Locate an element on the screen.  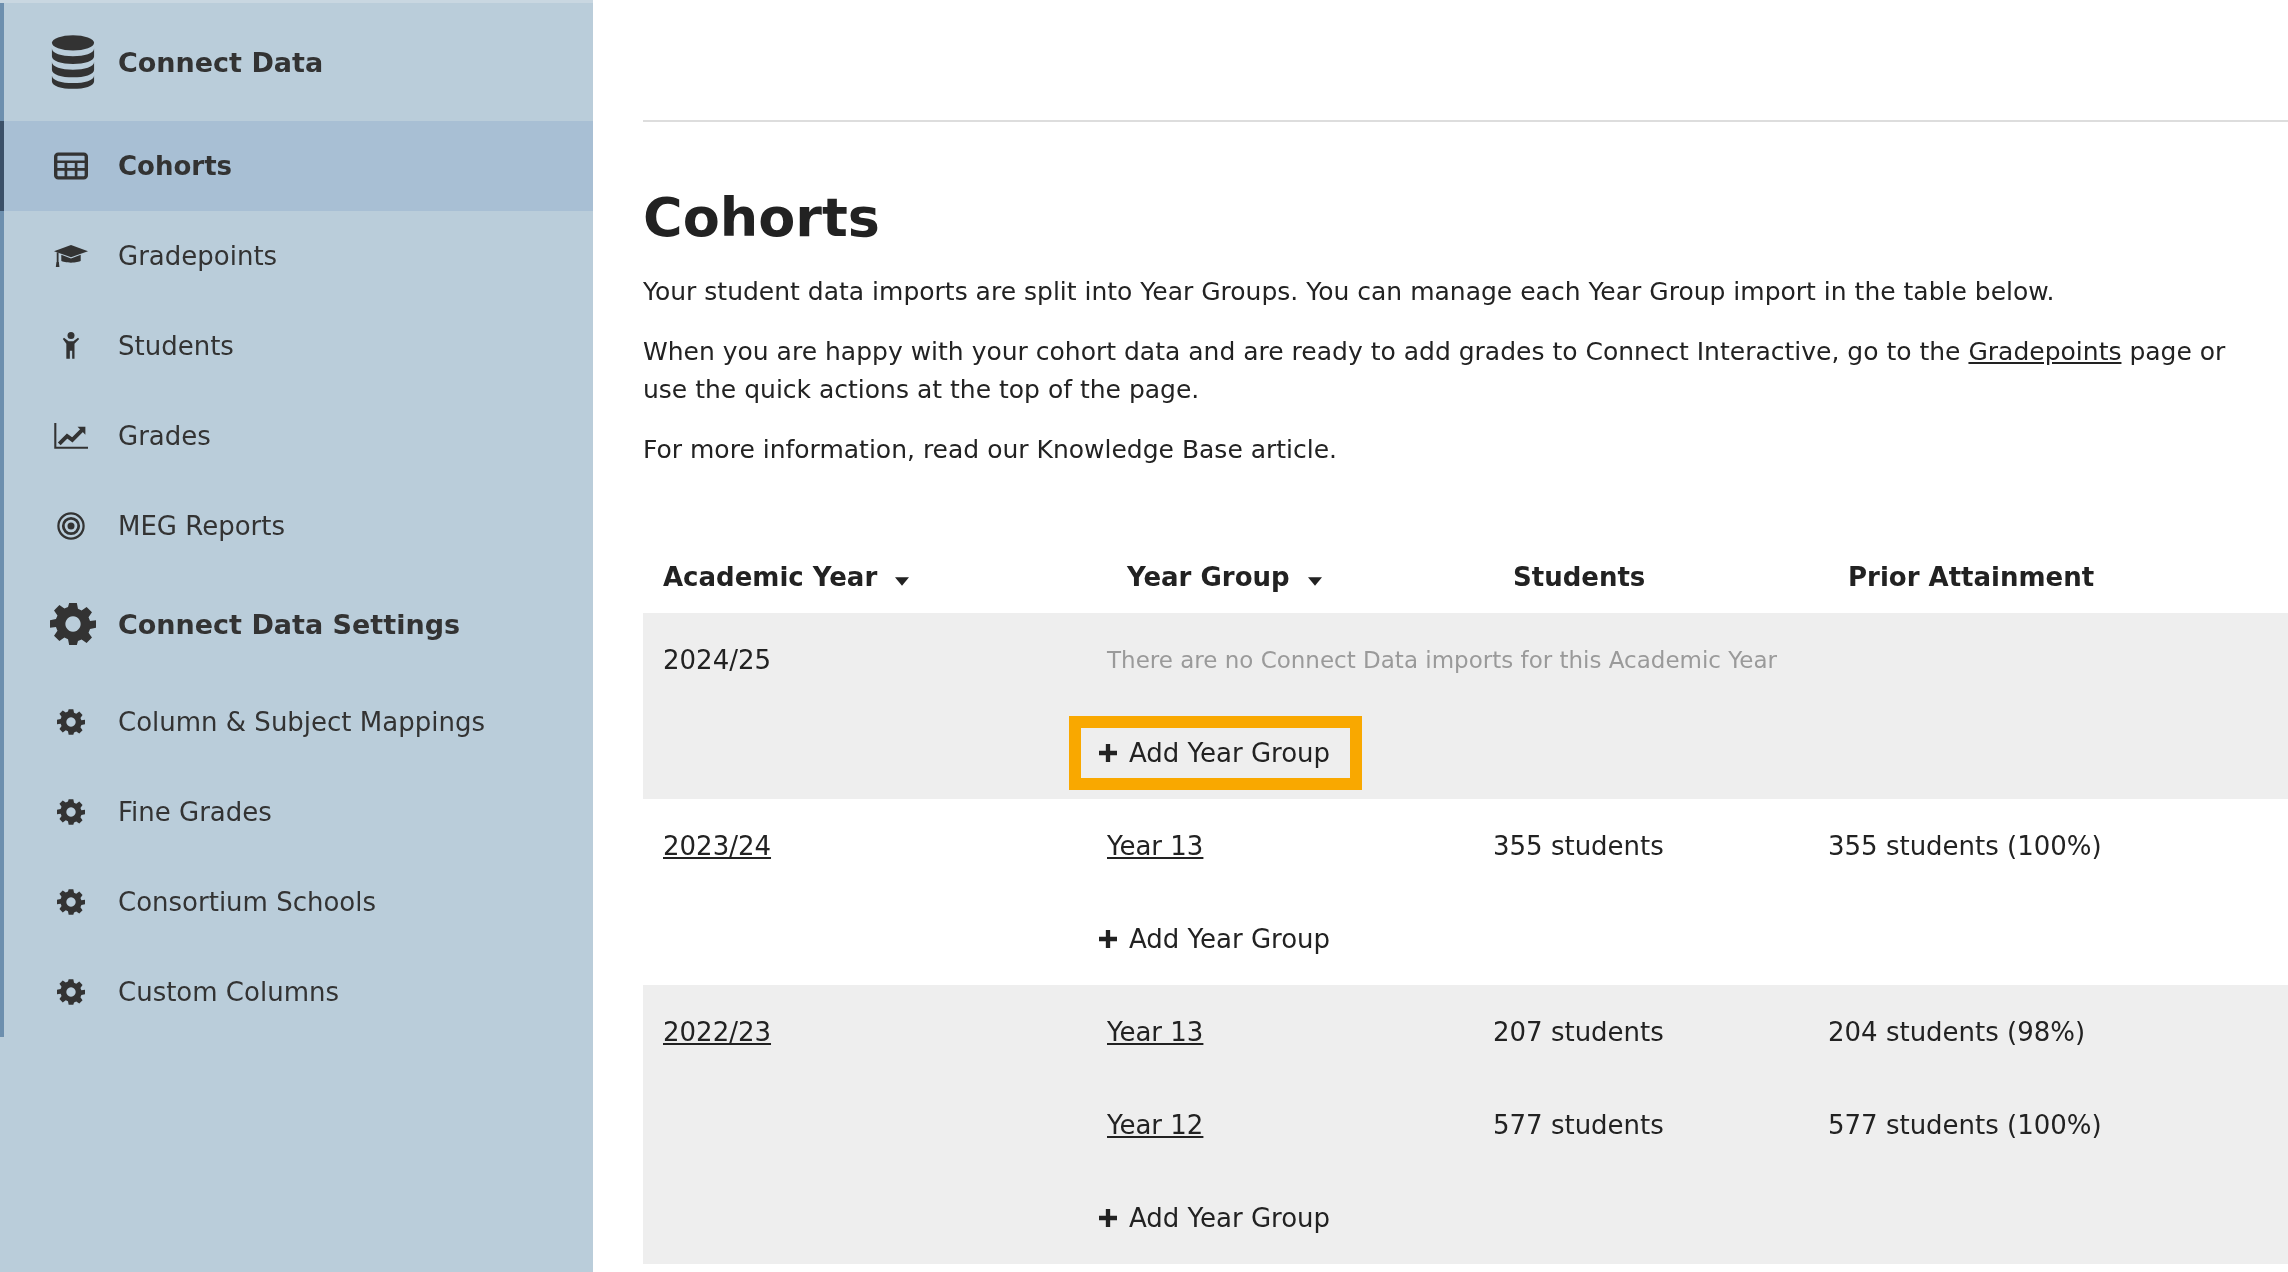
academic-year: 2024/25 is located at coordinates (717, 660).